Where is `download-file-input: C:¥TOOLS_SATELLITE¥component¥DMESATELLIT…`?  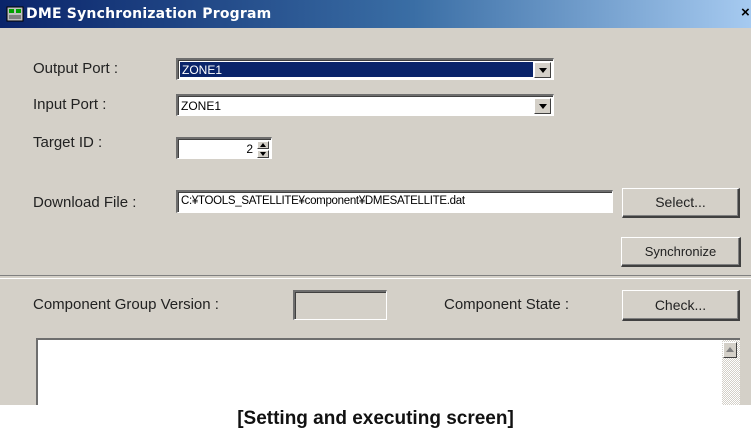
download-file-input: C:¥TOOLS_SATELLITE¥component¥DMESATELLIT… is located at coordinates (394, 201).